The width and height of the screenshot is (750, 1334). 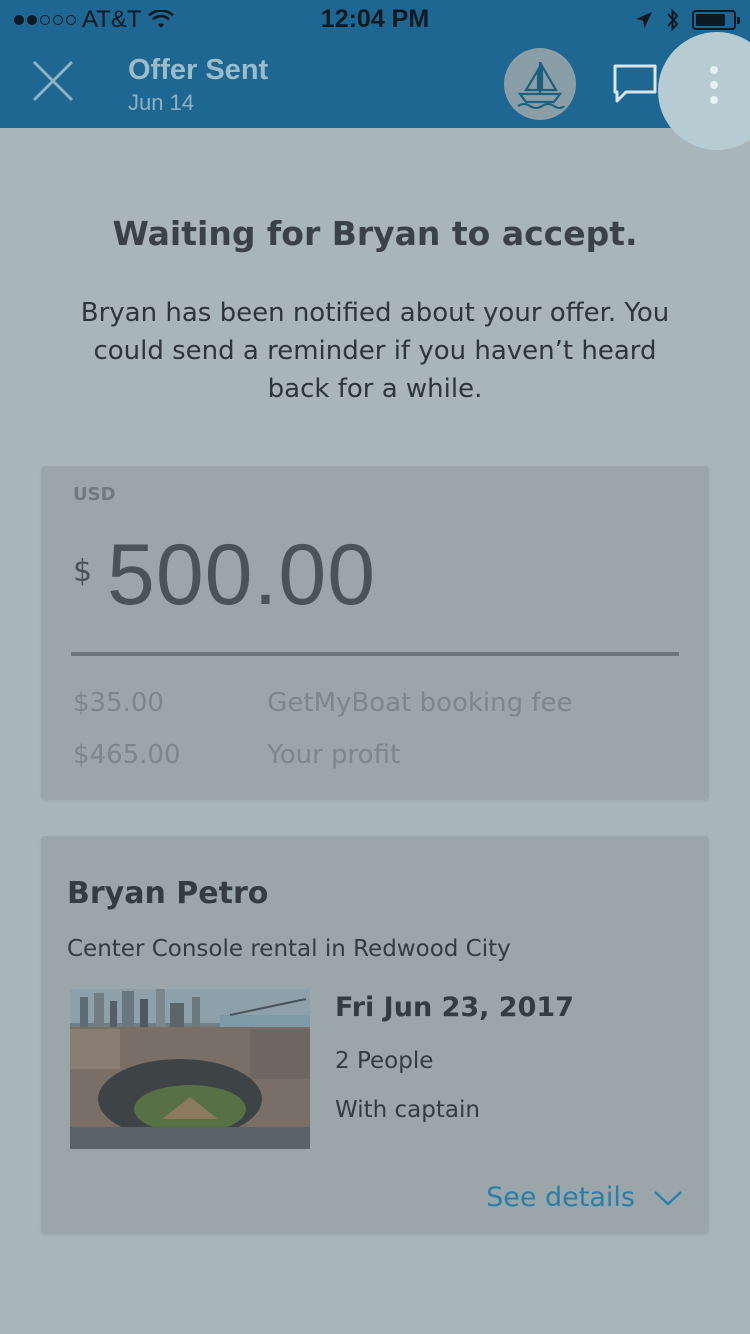 What do you see at coordinates (384, 1061) in the screenshot?
I see `trip-people: 2 People` at bounding box center [384, 1061].